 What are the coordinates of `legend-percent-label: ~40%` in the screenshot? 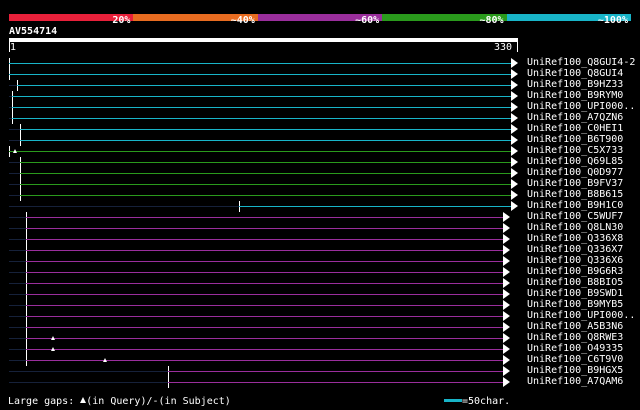 It's located at (242, 20).